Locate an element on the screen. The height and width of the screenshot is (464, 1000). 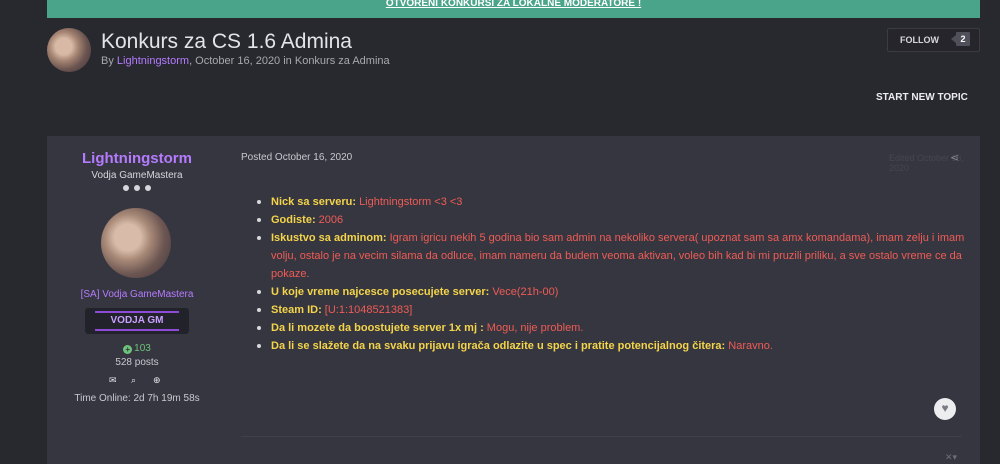
application-field: Nick sa serveru: Lightningstorm <3 <3 is located at coordinates (614, 202).